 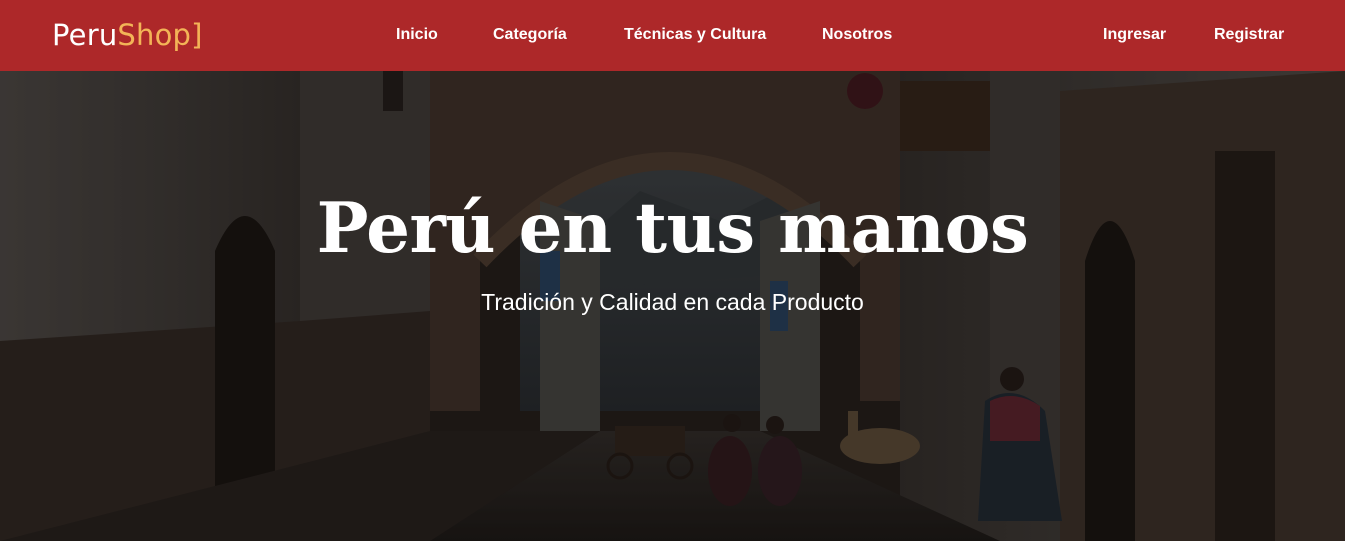 I want to click on brand-logo: PeruShop], so click(x=127, y=35).